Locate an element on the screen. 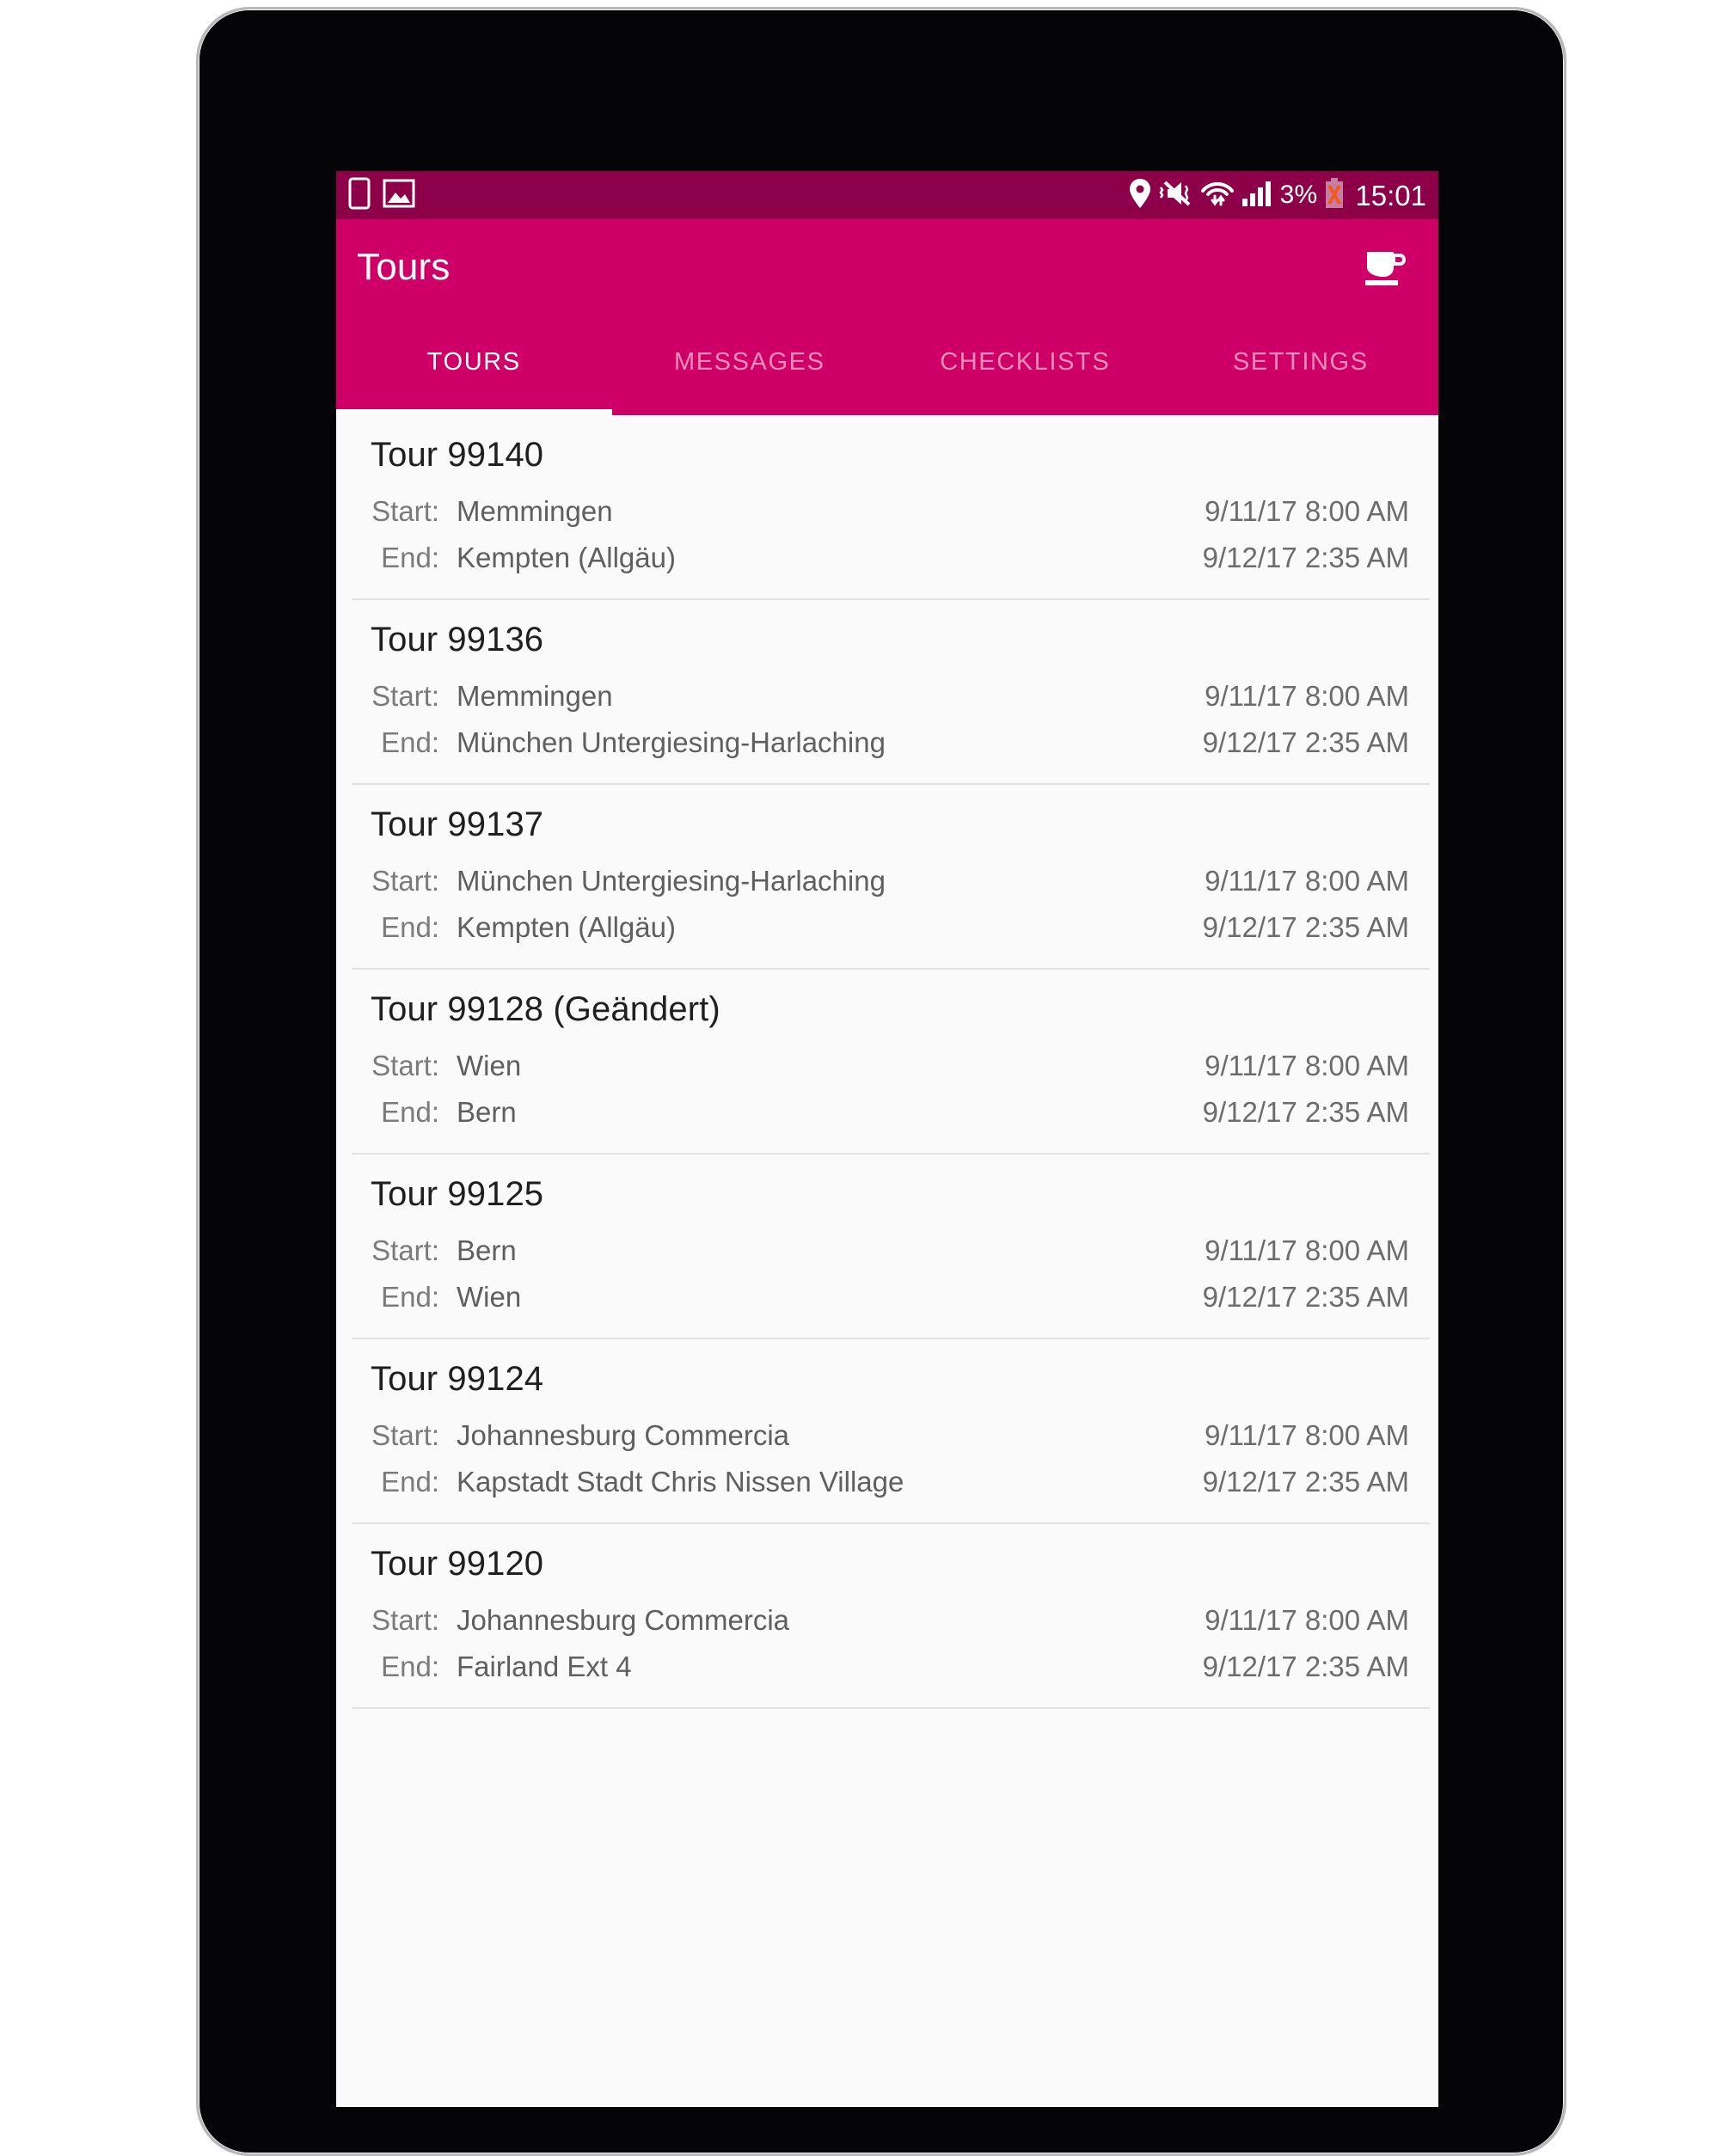  tour-end-row: End: Fairland Ext 4 9/12/17 2:35 AM is located at coordinates (887, 1667).